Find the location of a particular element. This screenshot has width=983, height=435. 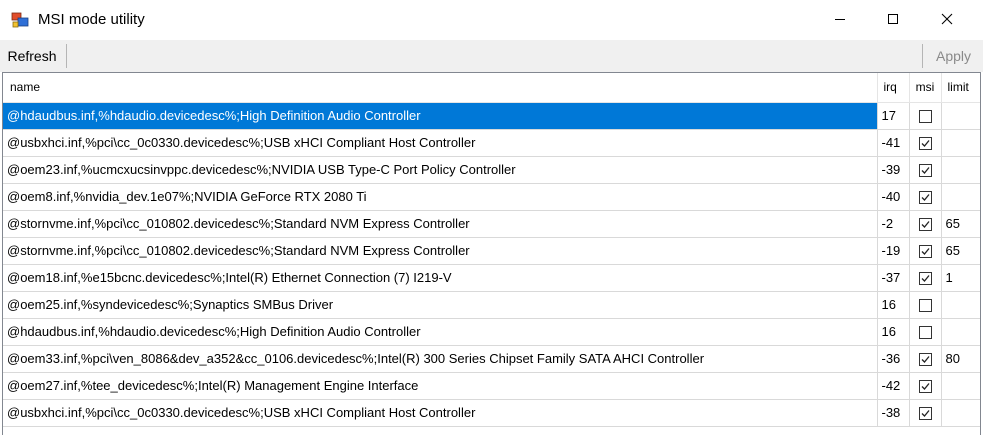

limit-cell: 1 is located at coordinates (960, 278).